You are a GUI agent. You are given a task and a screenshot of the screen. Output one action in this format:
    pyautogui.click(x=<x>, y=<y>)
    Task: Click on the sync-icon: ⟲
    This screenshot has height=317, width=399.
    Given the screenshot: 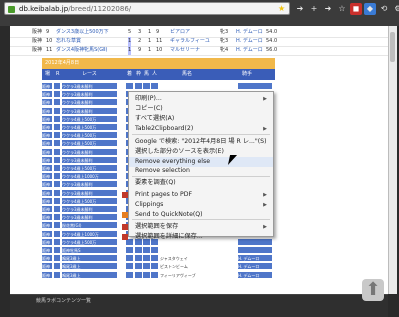 What is the action you would take?
    pyautogui.click(x=384, y=9)
    